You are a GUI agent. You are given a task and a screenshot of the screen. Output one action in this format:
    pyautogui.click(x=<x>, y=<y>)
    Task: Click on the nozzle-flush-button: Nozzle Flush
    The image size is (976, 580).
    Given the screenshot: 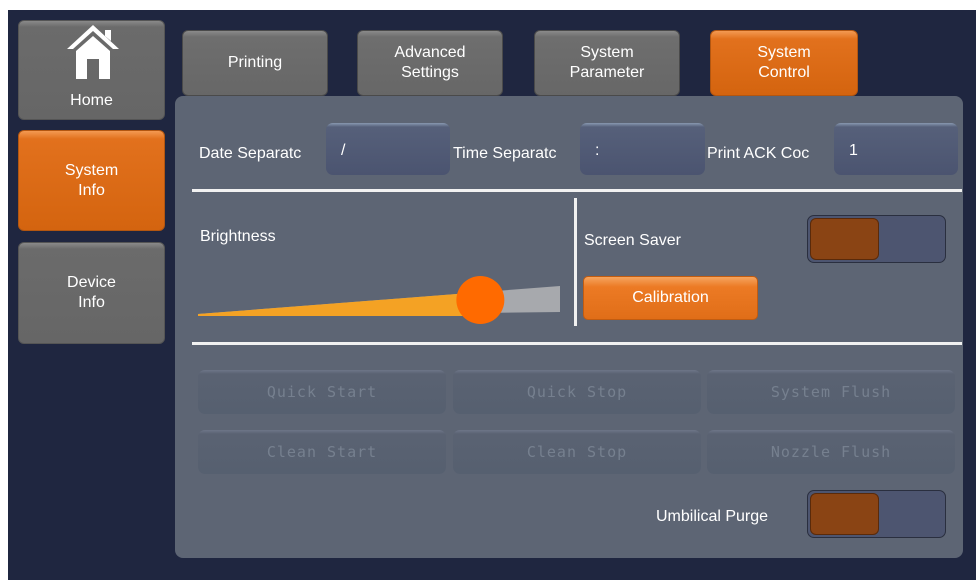 What is the action you would take?
    pyautogui.click(x=831, y=452)
    